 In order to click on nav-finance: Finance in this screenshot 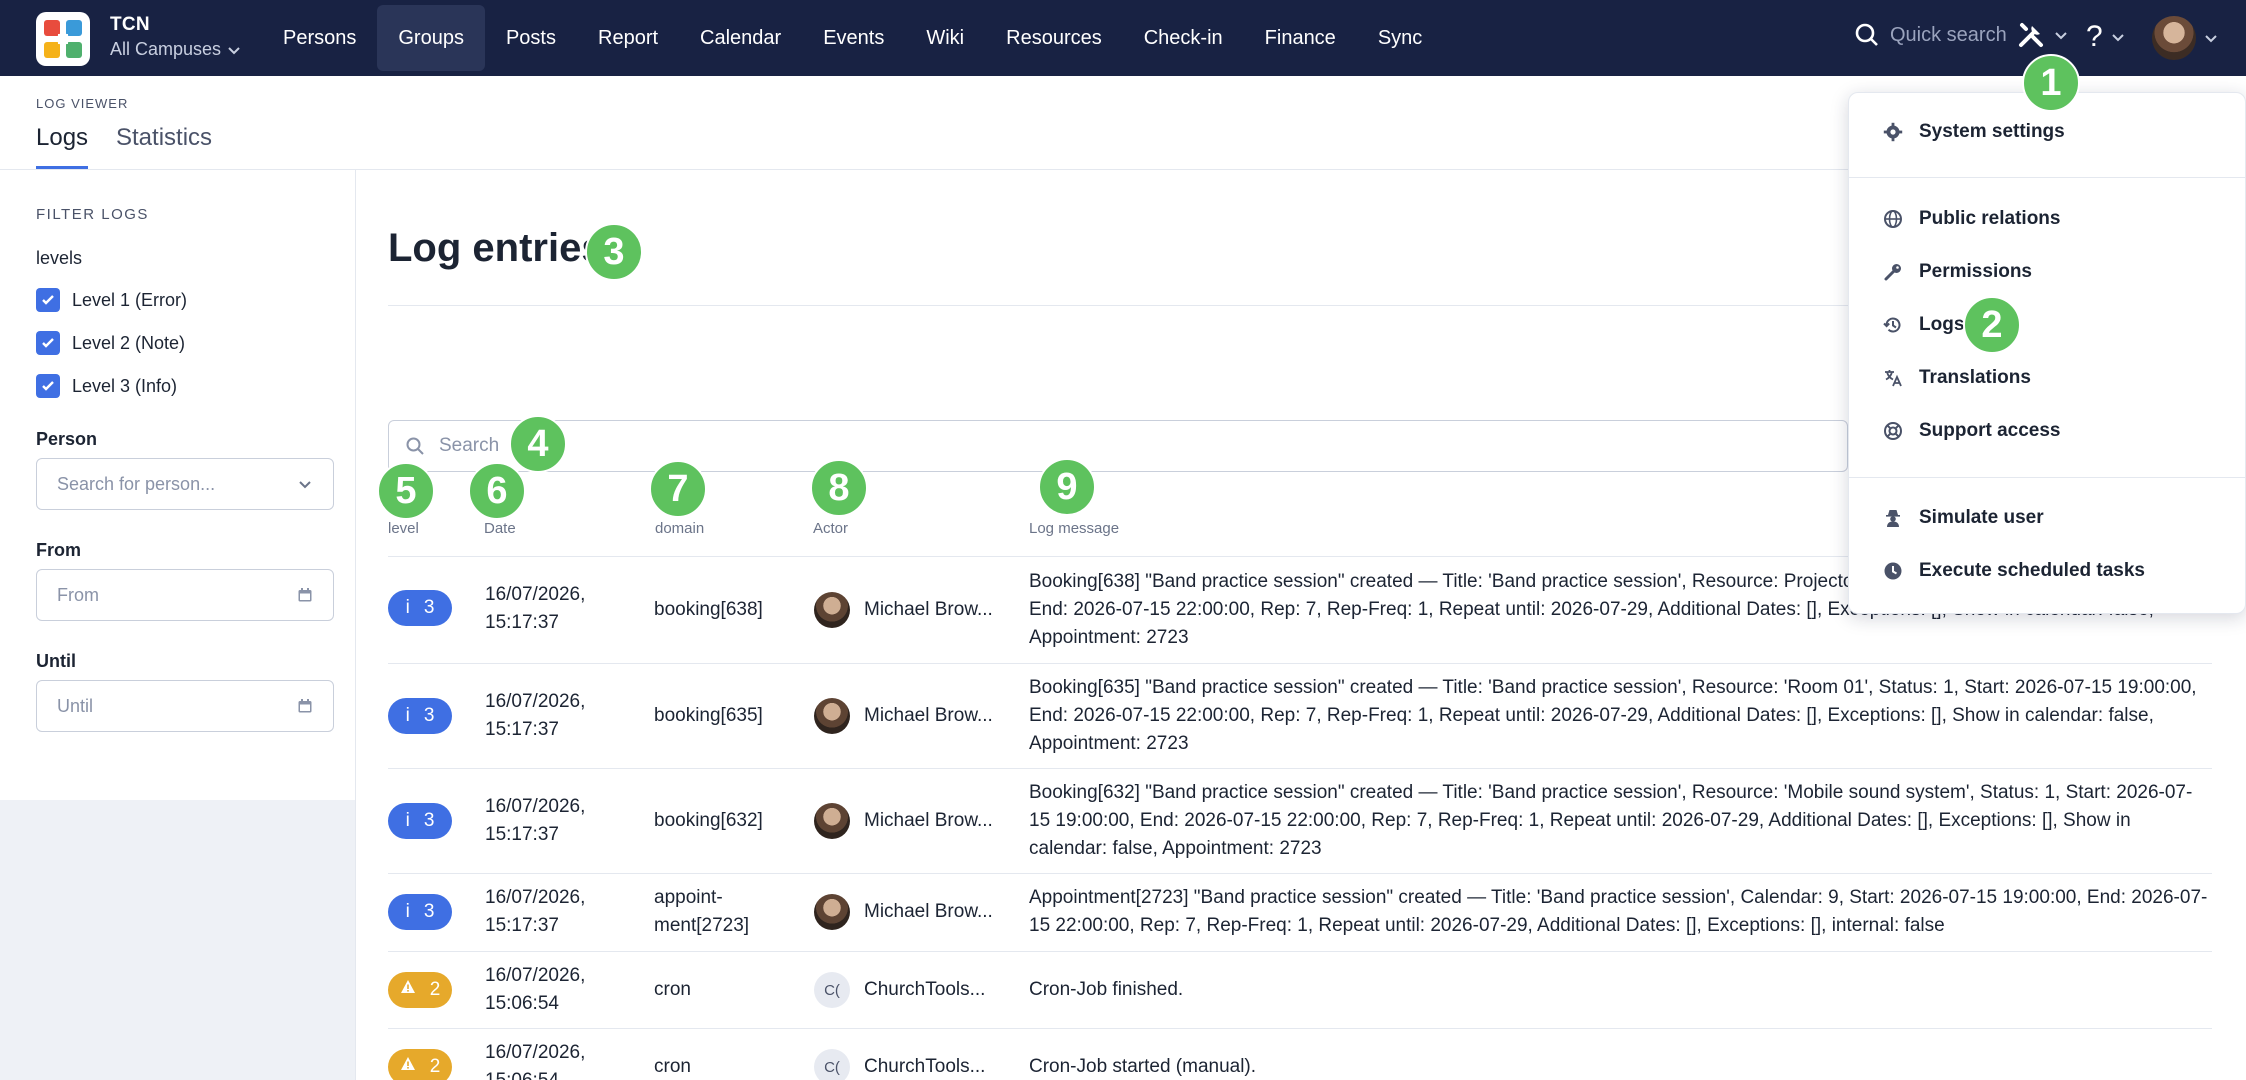, I will do `click(1300, 38)`.